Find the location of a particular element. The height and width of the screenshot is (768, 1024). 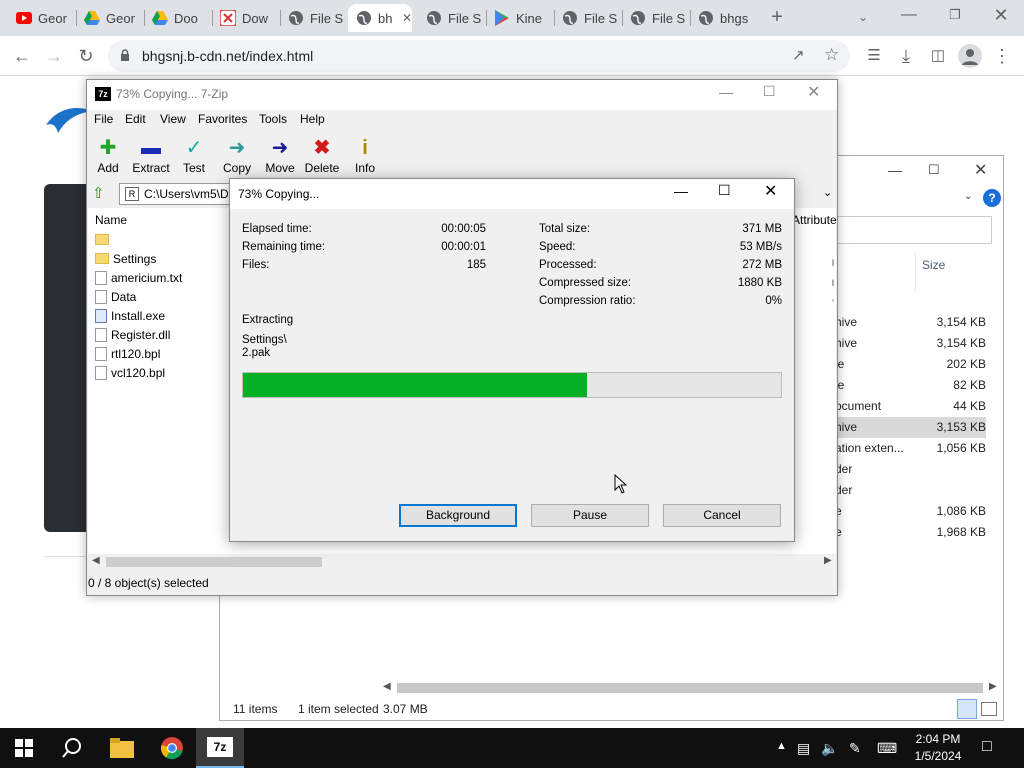

explorer-row: hive 3,153 KB is located at coordinates (910, 427).